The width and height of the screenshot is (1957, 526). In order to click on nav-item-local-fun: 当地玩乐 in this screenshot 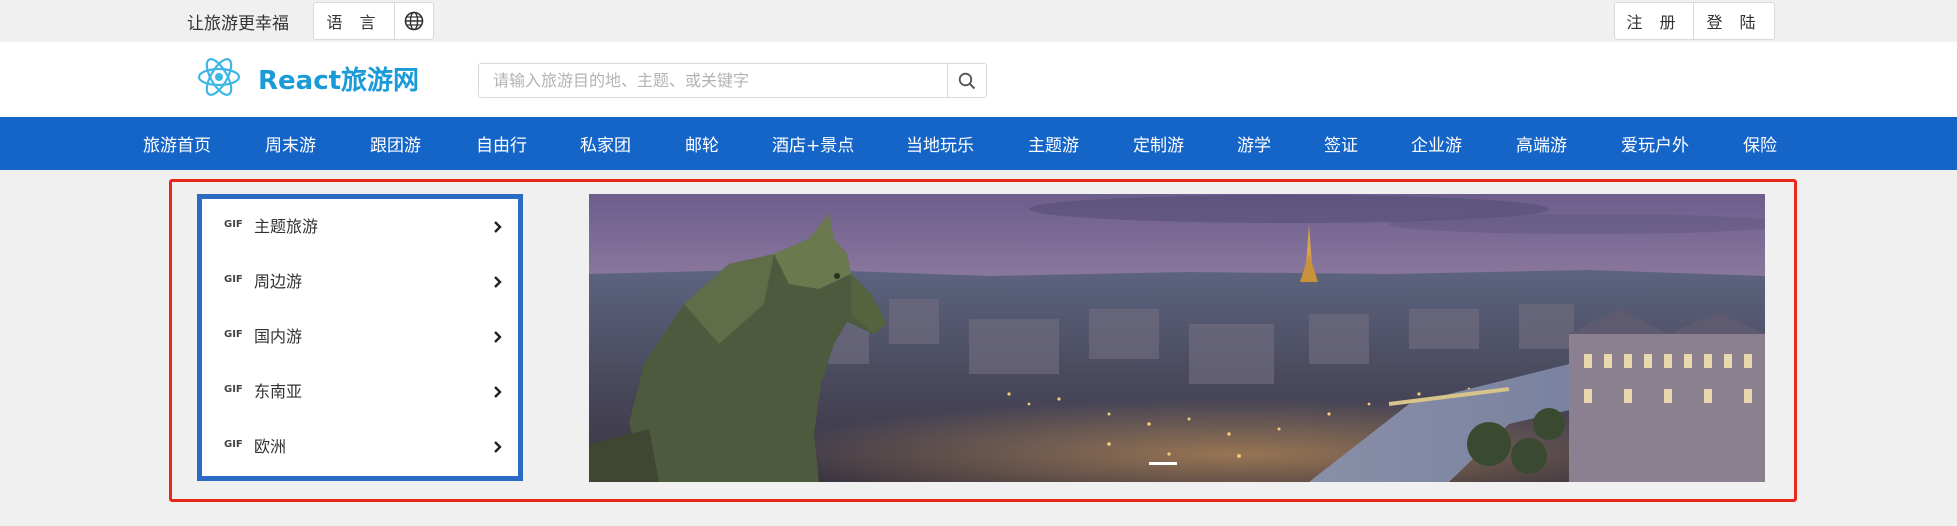, I will do `click(940, 143)`.